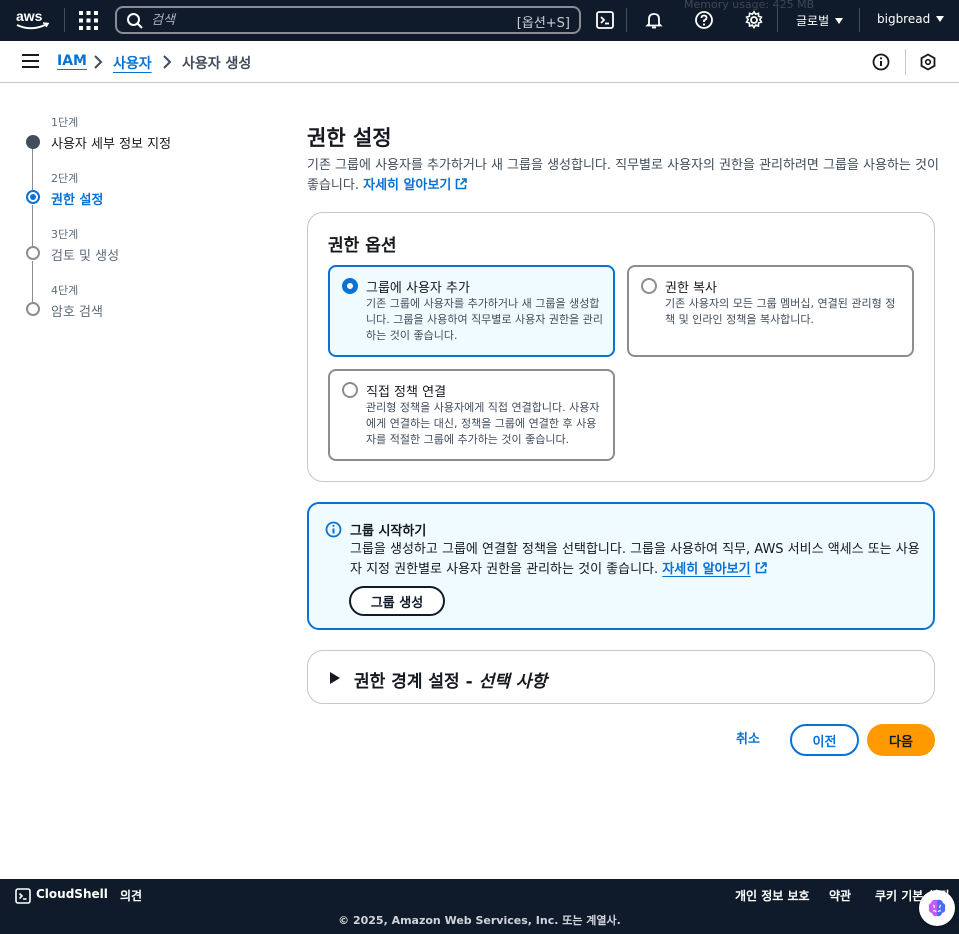 The height and width of the screenshot is (934, 959). What do you see at coordinates (65, 290) in the screenshot?
I see `step-number: 4단계` at bounding box center [65, 290].